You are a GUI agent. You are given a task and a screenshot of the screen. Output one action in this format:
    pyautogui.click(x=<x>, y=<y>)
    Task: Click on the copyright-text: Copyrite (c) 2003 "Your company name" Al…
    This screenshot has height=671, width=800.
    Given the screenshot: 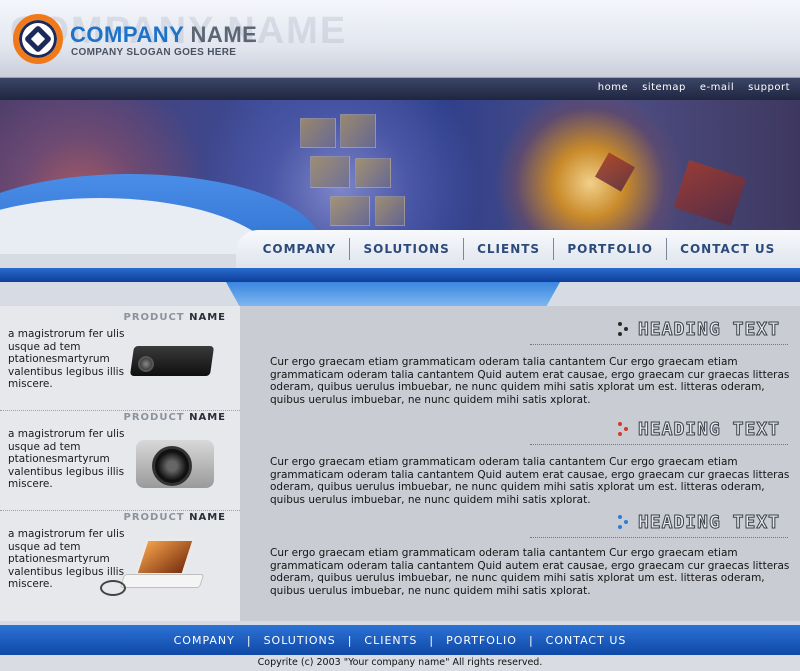 What is the action you would take?
    pyautogui.click(x=400, y=663)
    